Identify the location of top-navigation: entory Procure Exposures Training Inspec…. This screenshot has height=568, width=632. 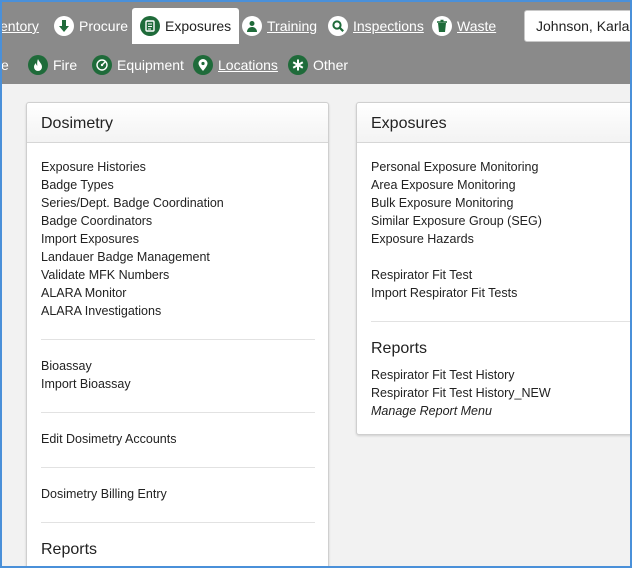
(315, 43).